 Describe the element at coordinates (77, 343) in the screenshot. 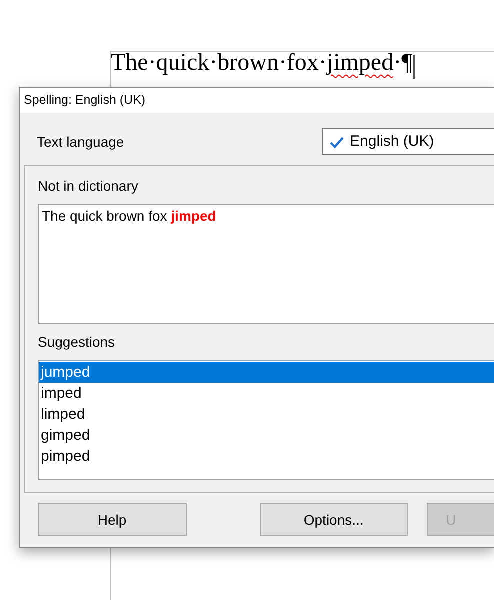

I see `field-label: Suggestions` at that location.